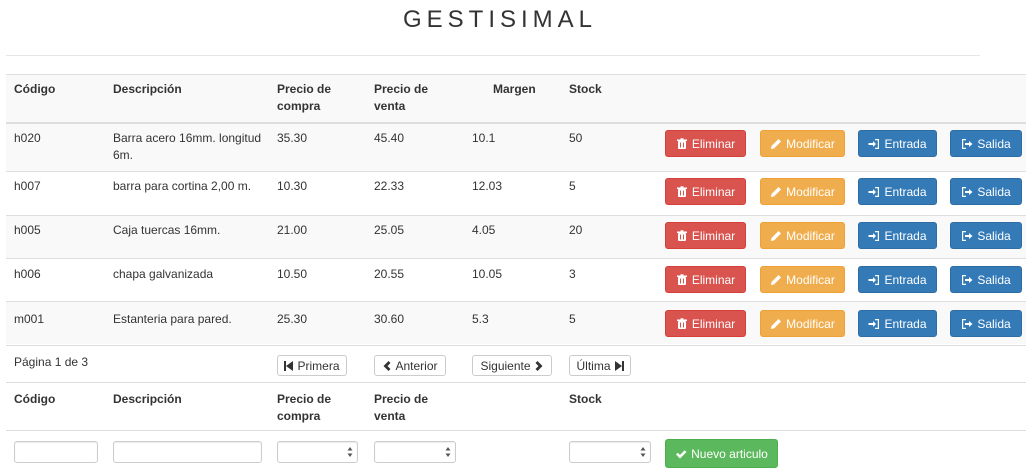 This screenshot has width=1026, height=476. Describe the element at coordinates (493, 55) in the screenshot. I see `title-divider` at that location.